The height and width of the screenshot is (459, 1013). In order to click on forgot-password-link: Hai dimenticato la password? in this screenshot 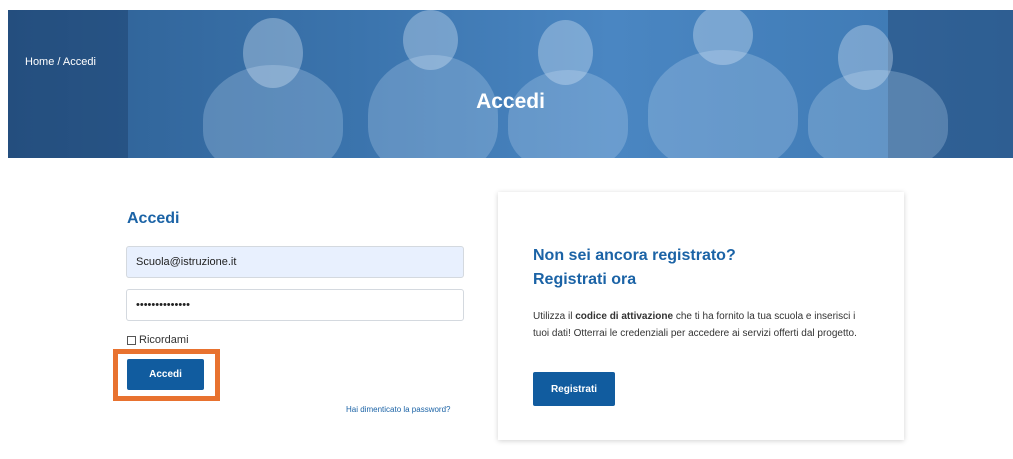, I will do `click(398, 409)`.